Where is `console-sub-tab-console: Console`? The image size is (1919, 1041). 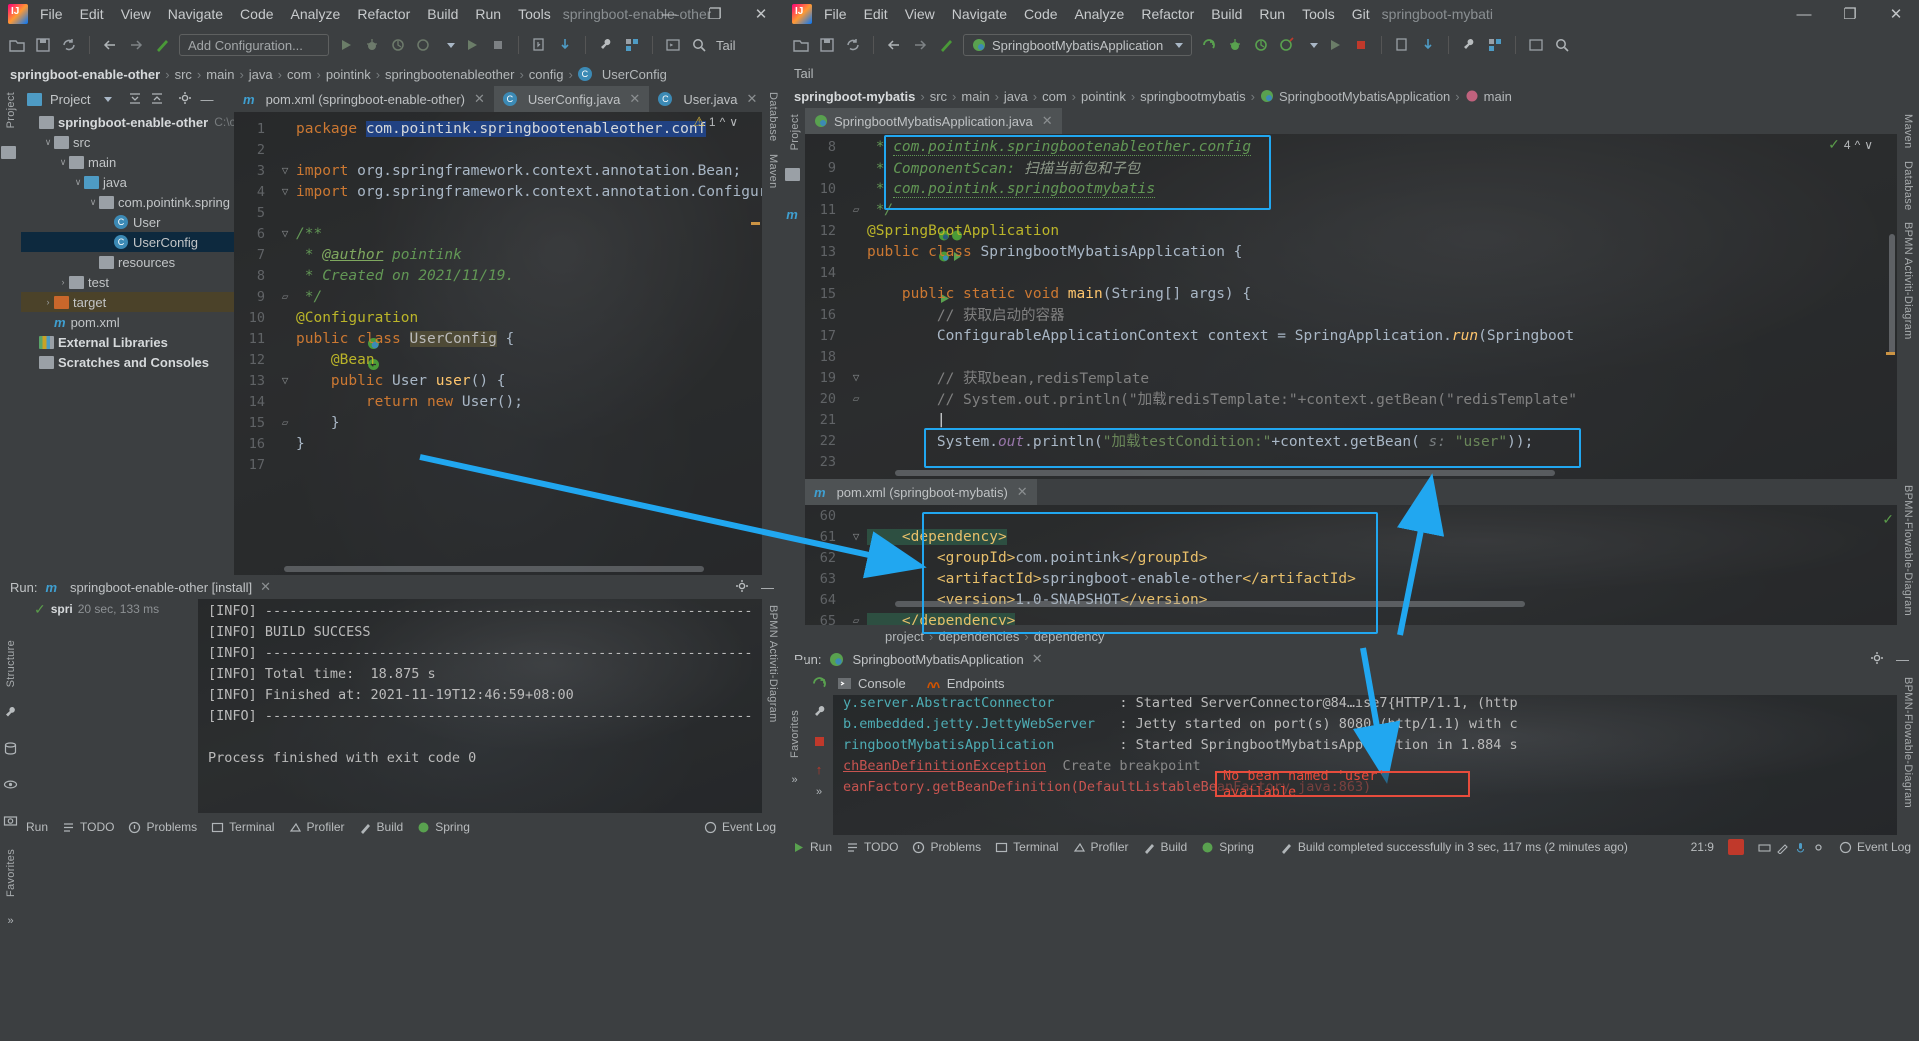
console-sub-tab-console: Console is located at coordinates (871, 683).